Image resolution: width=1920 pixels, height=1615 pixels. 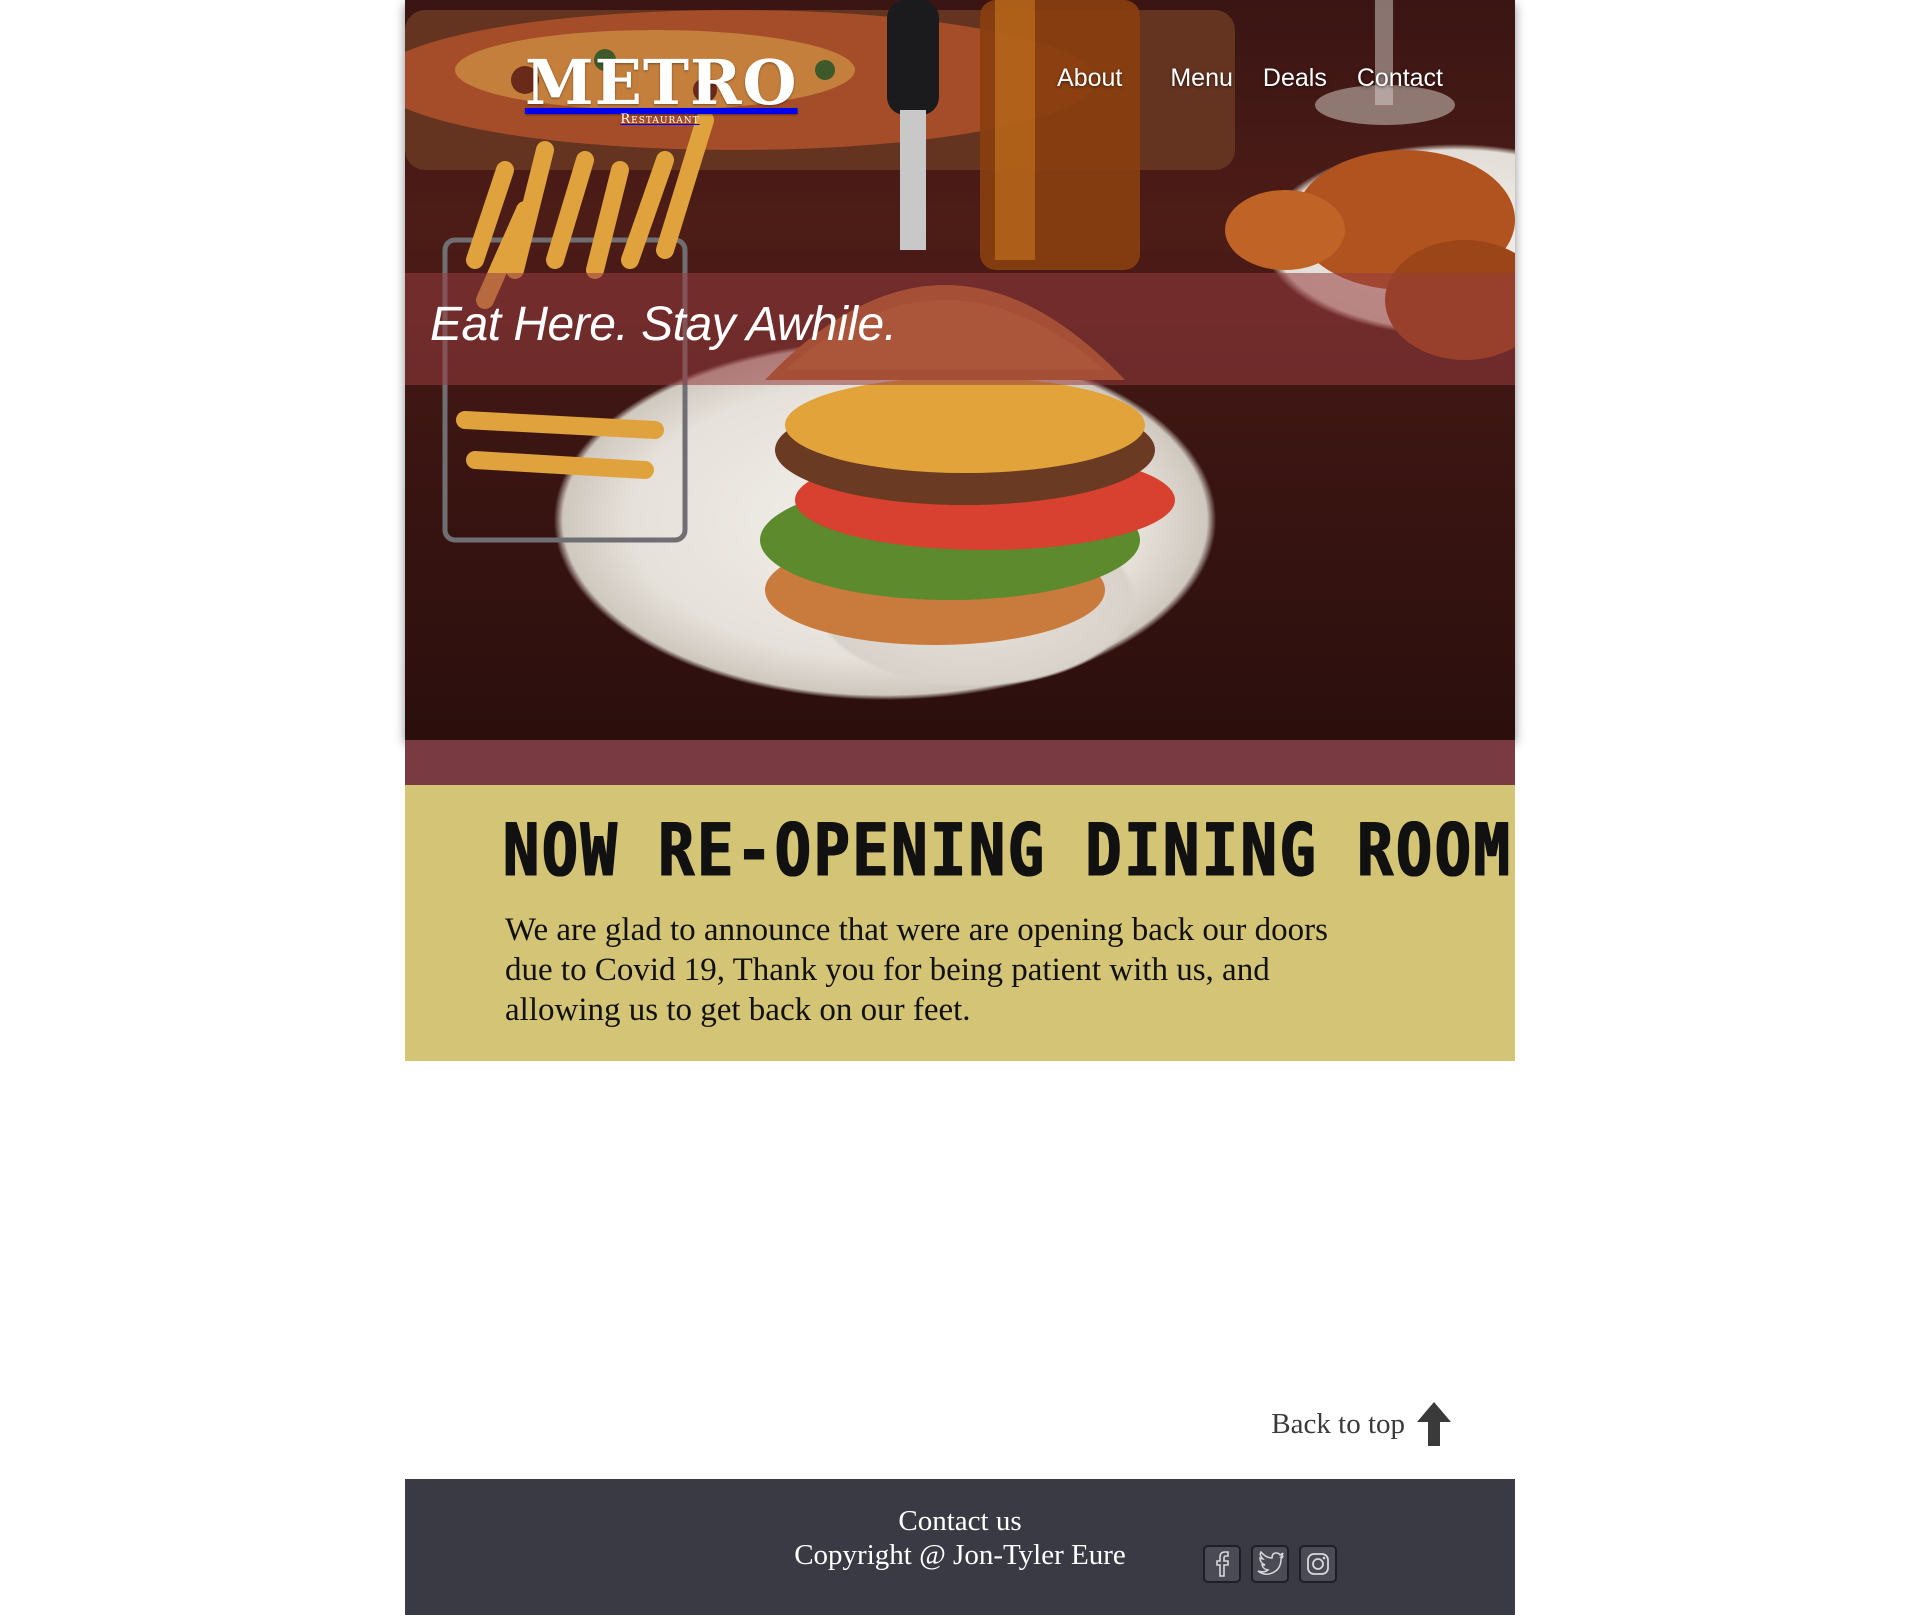 I want to click on metro-logo: METRO Restaurant, so click(x=661, y=88).